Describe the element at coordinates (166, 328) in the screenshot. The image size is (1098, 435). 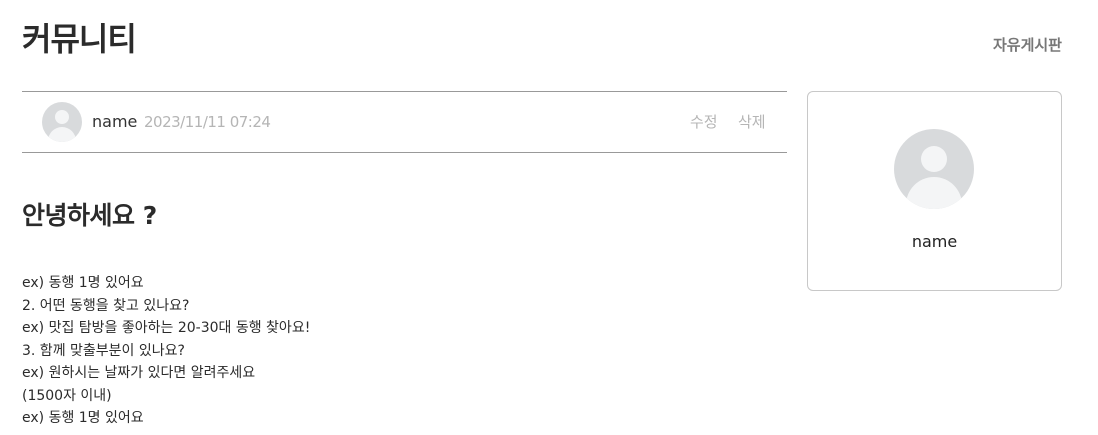
I see `post-body-line: ex) 맛집 탐방을 좋아하는 20-30대 동행 찾아요!` at that location.